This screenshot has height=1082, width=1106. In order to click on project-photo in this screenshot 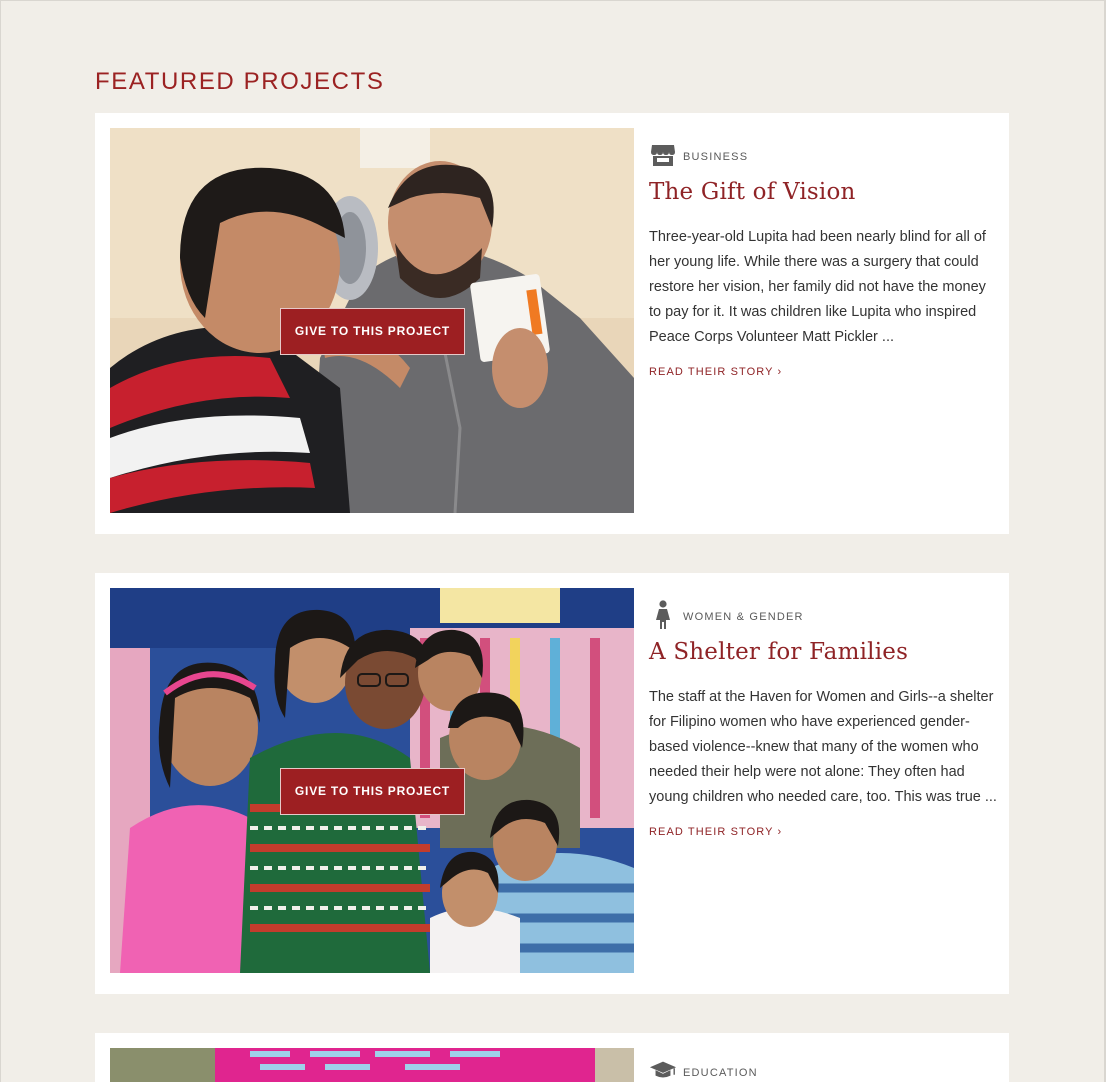, I will do `click(372, 1065)`.